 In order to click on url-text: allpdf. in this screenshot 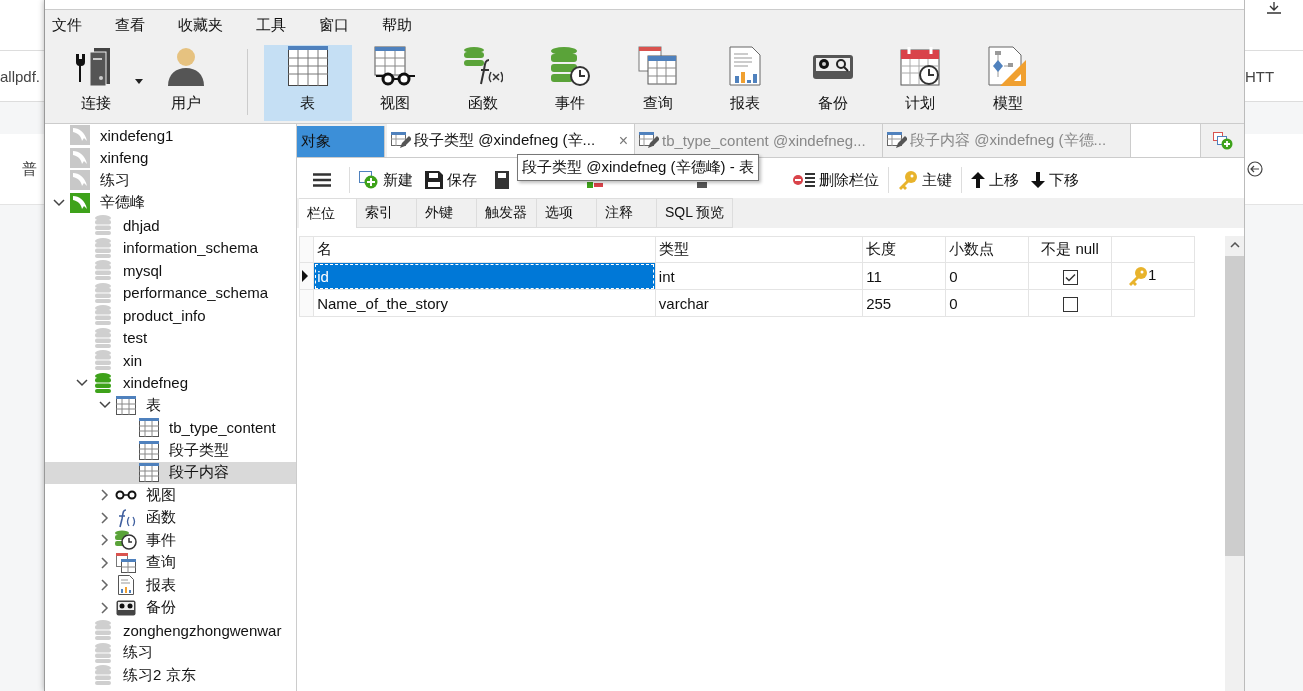, I will do `click(20, 76)`.